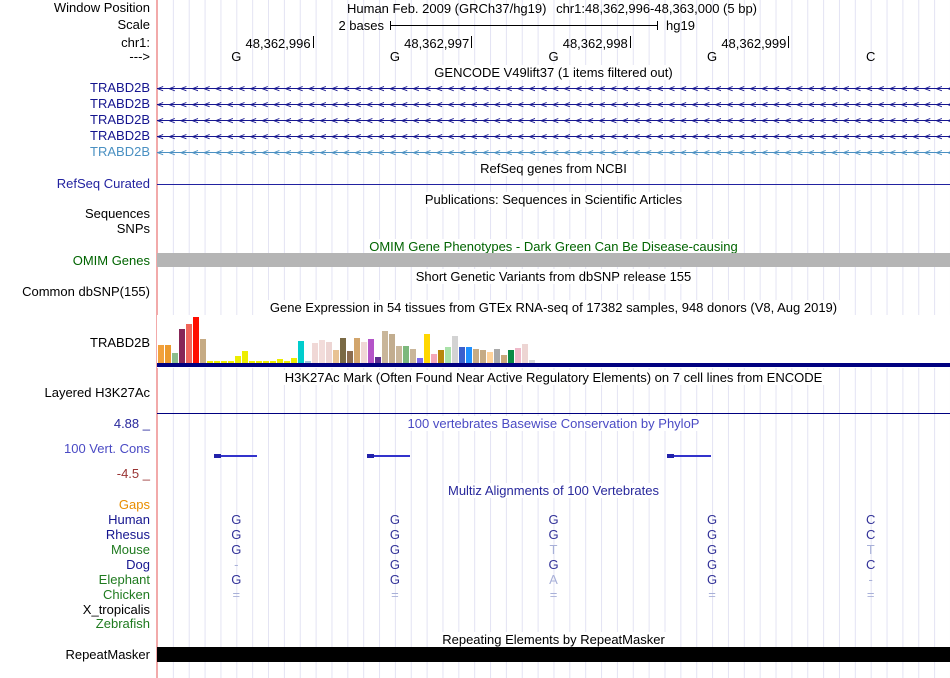  What do you see at coordinates (278, 43) in the screenshot?
I see `coordinate-value: 48,362,996` at bounding box center [278, 43].